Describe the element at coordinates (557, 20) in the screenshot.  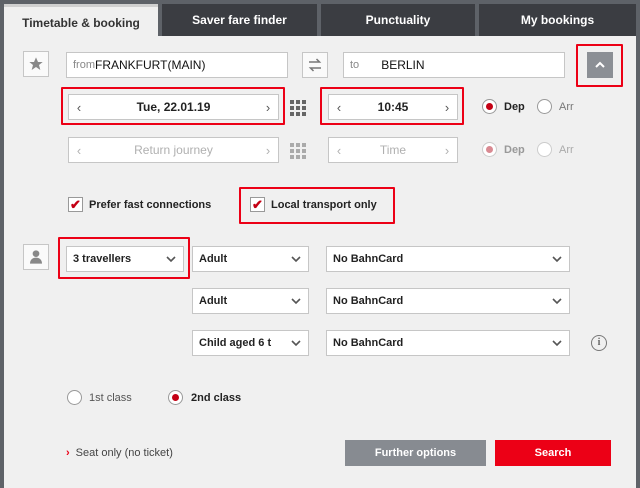
I see `tab-my-bookings: My bookings` at that location.